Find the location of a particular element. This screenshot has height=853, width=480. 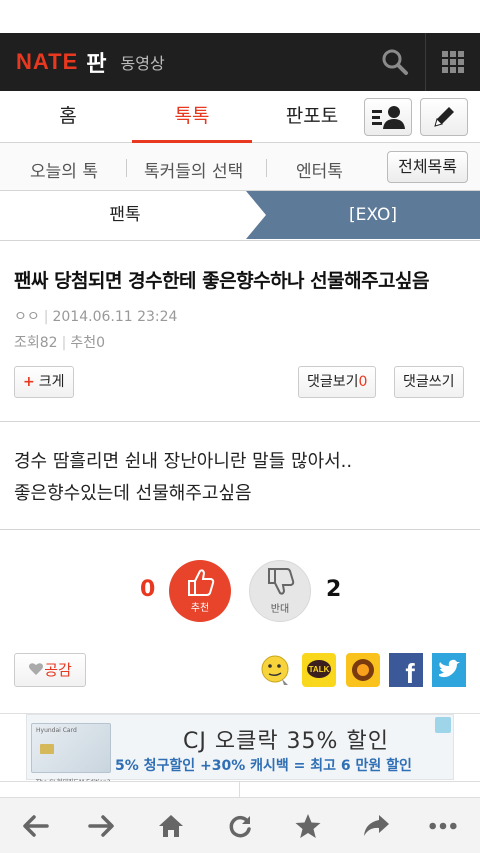

search-icon is located at coordinates (395, 62).